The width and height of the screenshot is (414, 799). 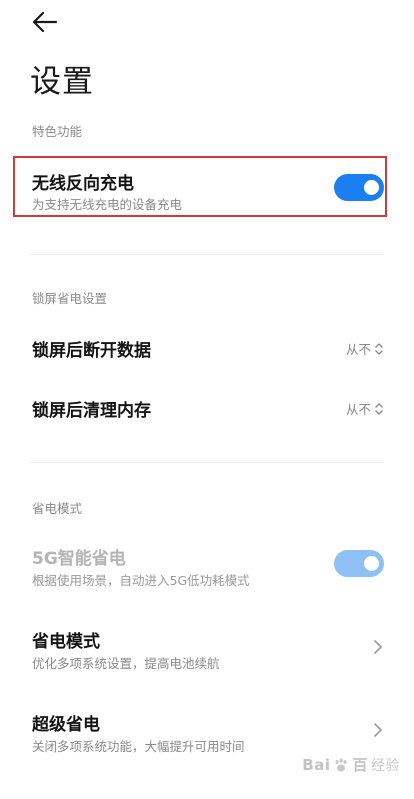 I want to click on row-title: 无线反向充电, so click(x=83, y=184).